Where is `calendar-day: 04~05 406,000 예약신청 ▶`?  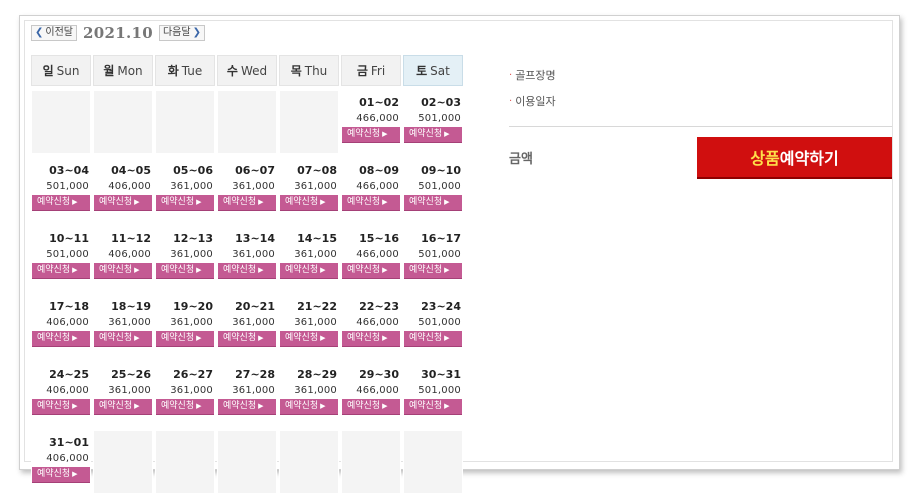
calendar-day: 04~05 406,000 예약신청 ▶ is located at coordinates (123, 190).